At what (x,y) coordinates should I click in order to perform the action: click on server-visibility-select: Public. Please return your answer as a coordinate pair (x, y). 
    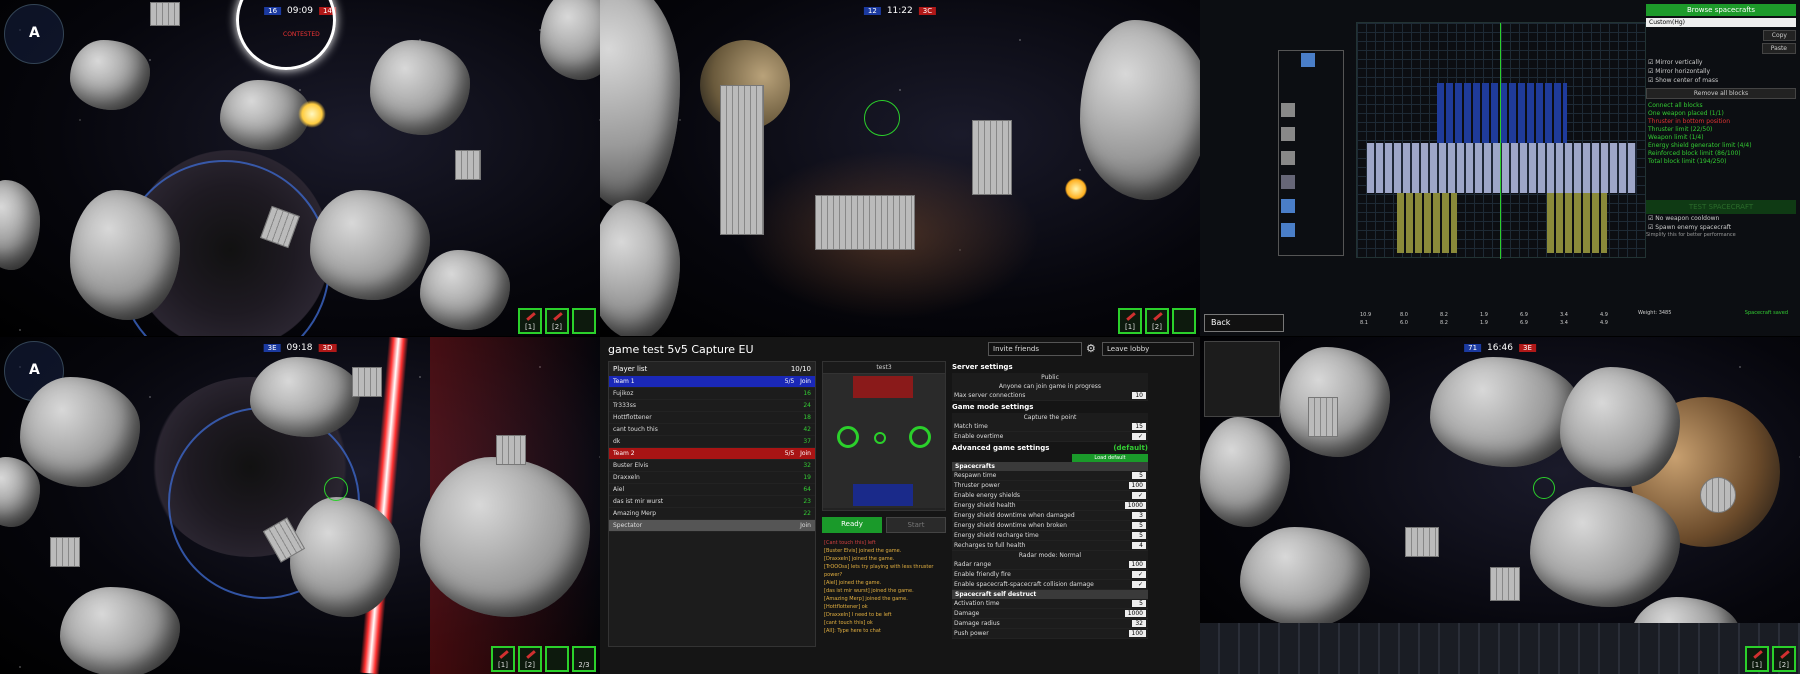
    Looking at the image, I should click on (1050, 377).